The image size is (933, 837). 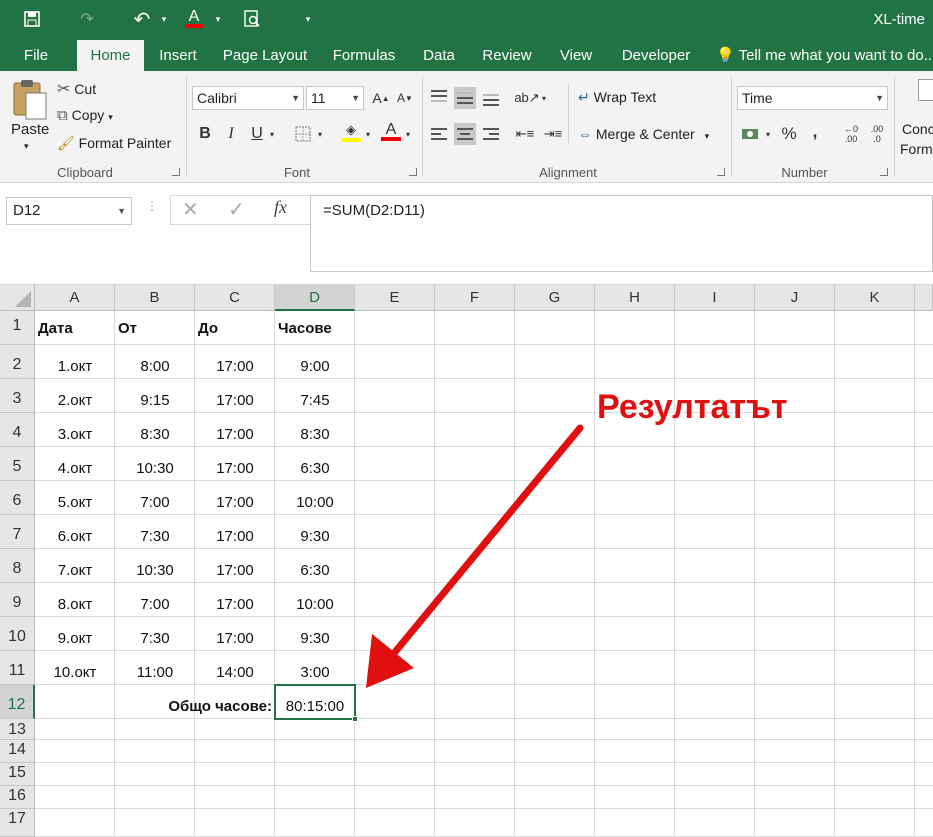 I want to click on tab-data: Data, so click(x=439, y=55).